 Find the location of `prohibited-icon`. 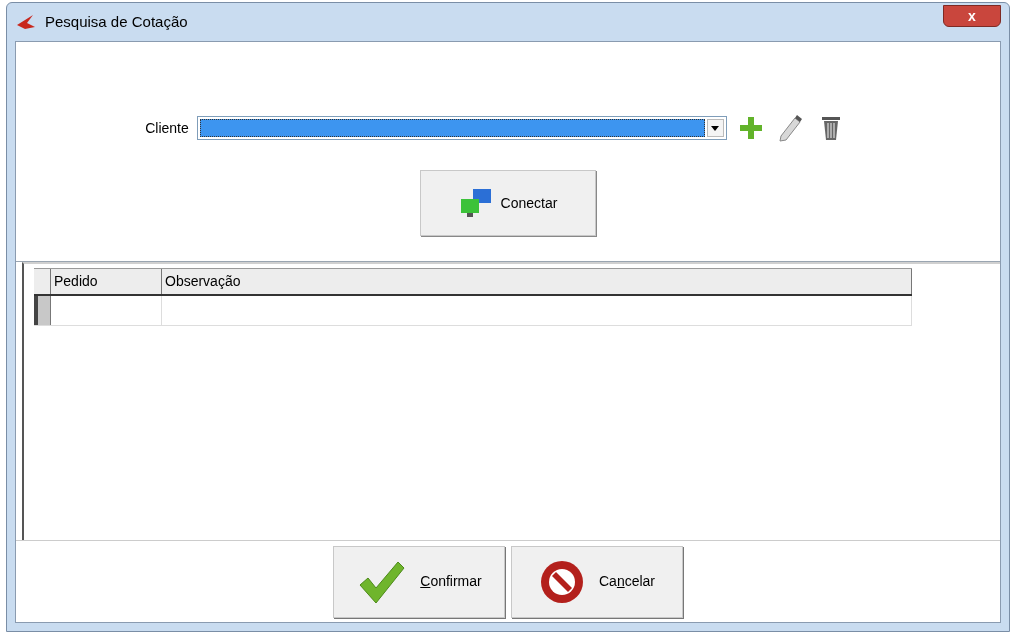

prohibited-icon is located at coordinates (561, 581).